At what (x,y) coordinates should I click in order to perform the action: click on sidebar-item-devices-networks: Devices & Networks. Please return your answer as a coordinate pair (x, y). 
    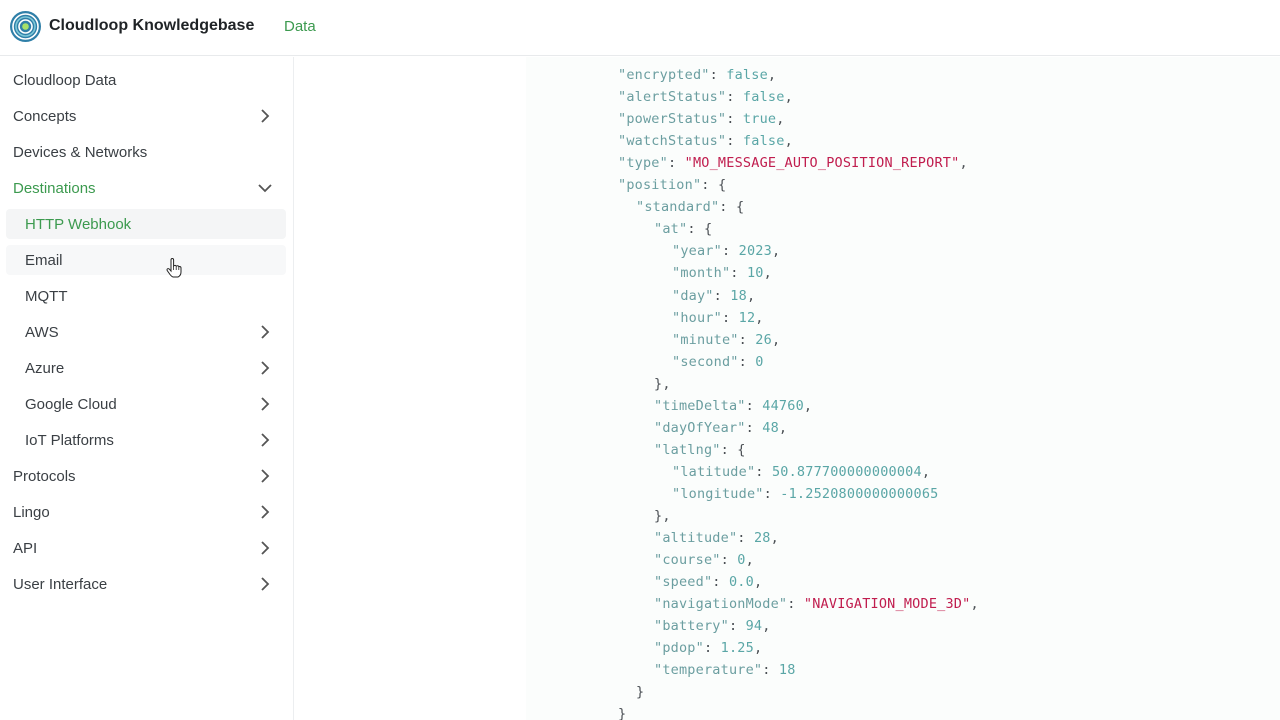
    Looking at the image, I should click on (146, 152).